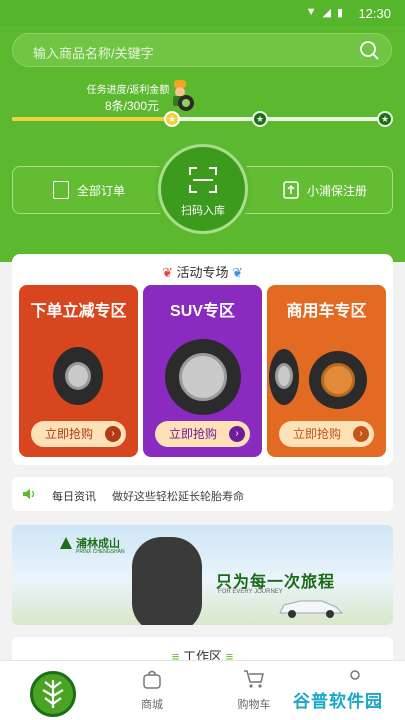 The height and width of the screenshot is (720, 405). Describe the element at coordinates (74, 497) in the screenshot. I see `news-tag: 每日资讯` at that location.